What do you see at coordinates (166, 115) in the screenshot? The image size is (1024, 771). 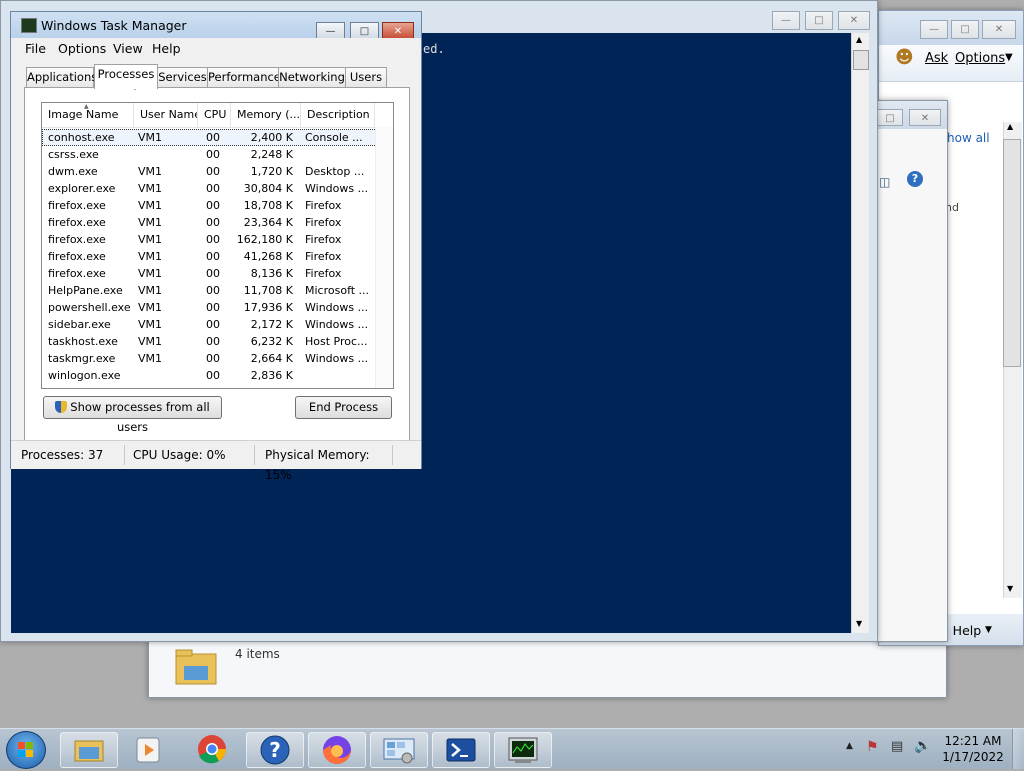 I see `col-user-name: User Name` at bounding box center [166, 115].